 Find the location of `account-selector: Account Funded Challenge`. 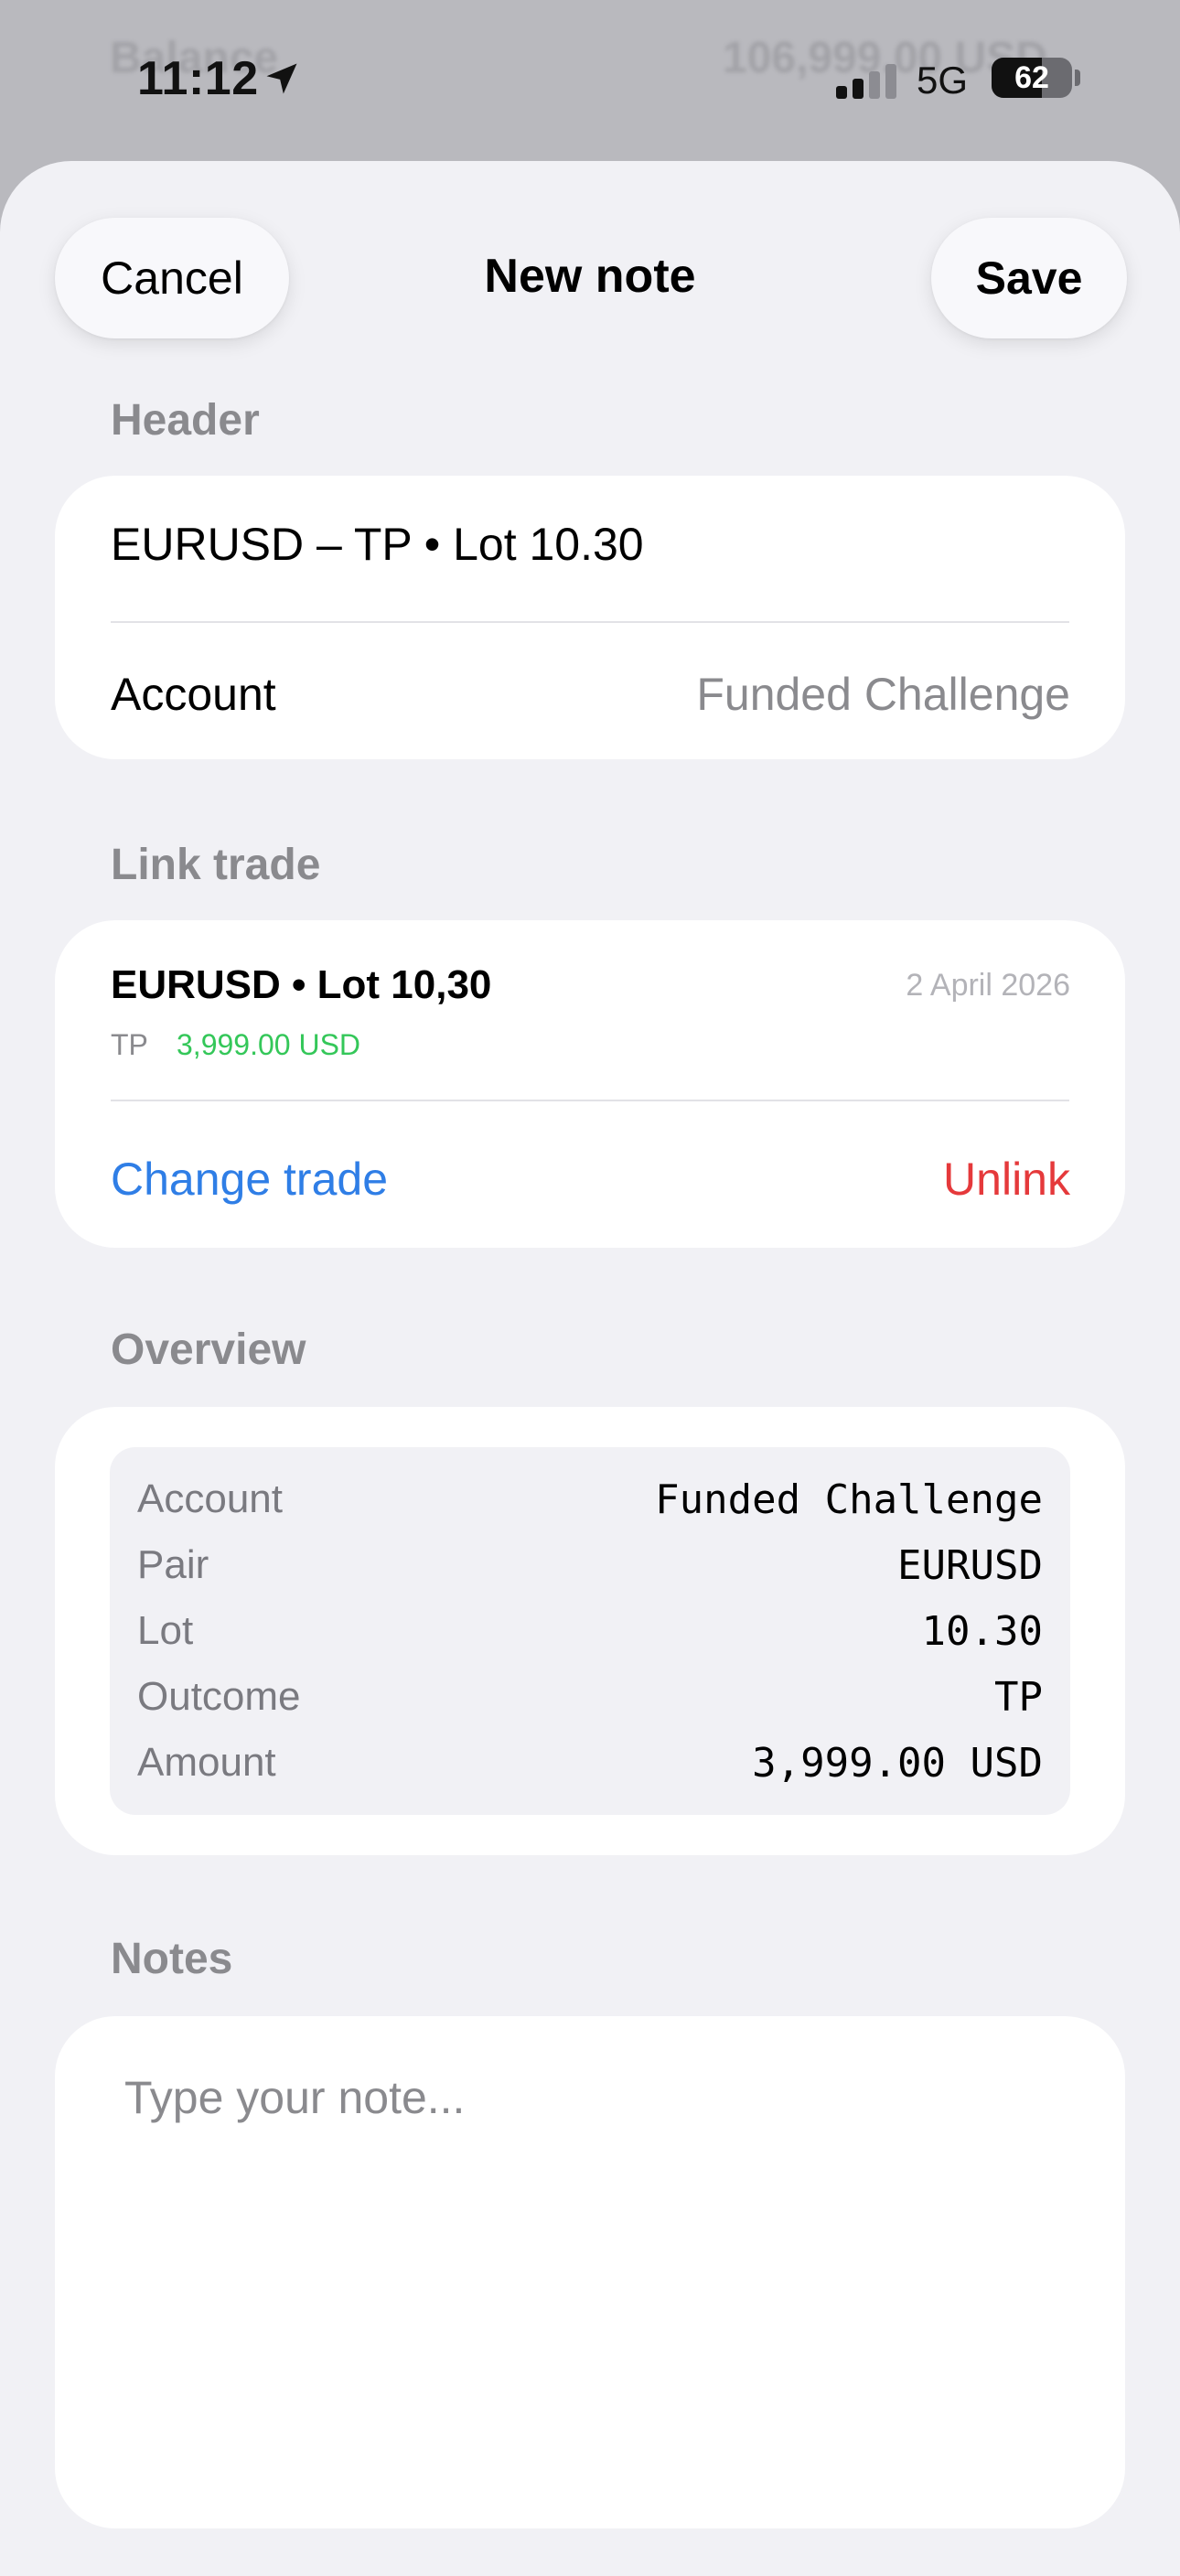

account-selector: Account Funded Challenge is located at coordinates (590, 691).